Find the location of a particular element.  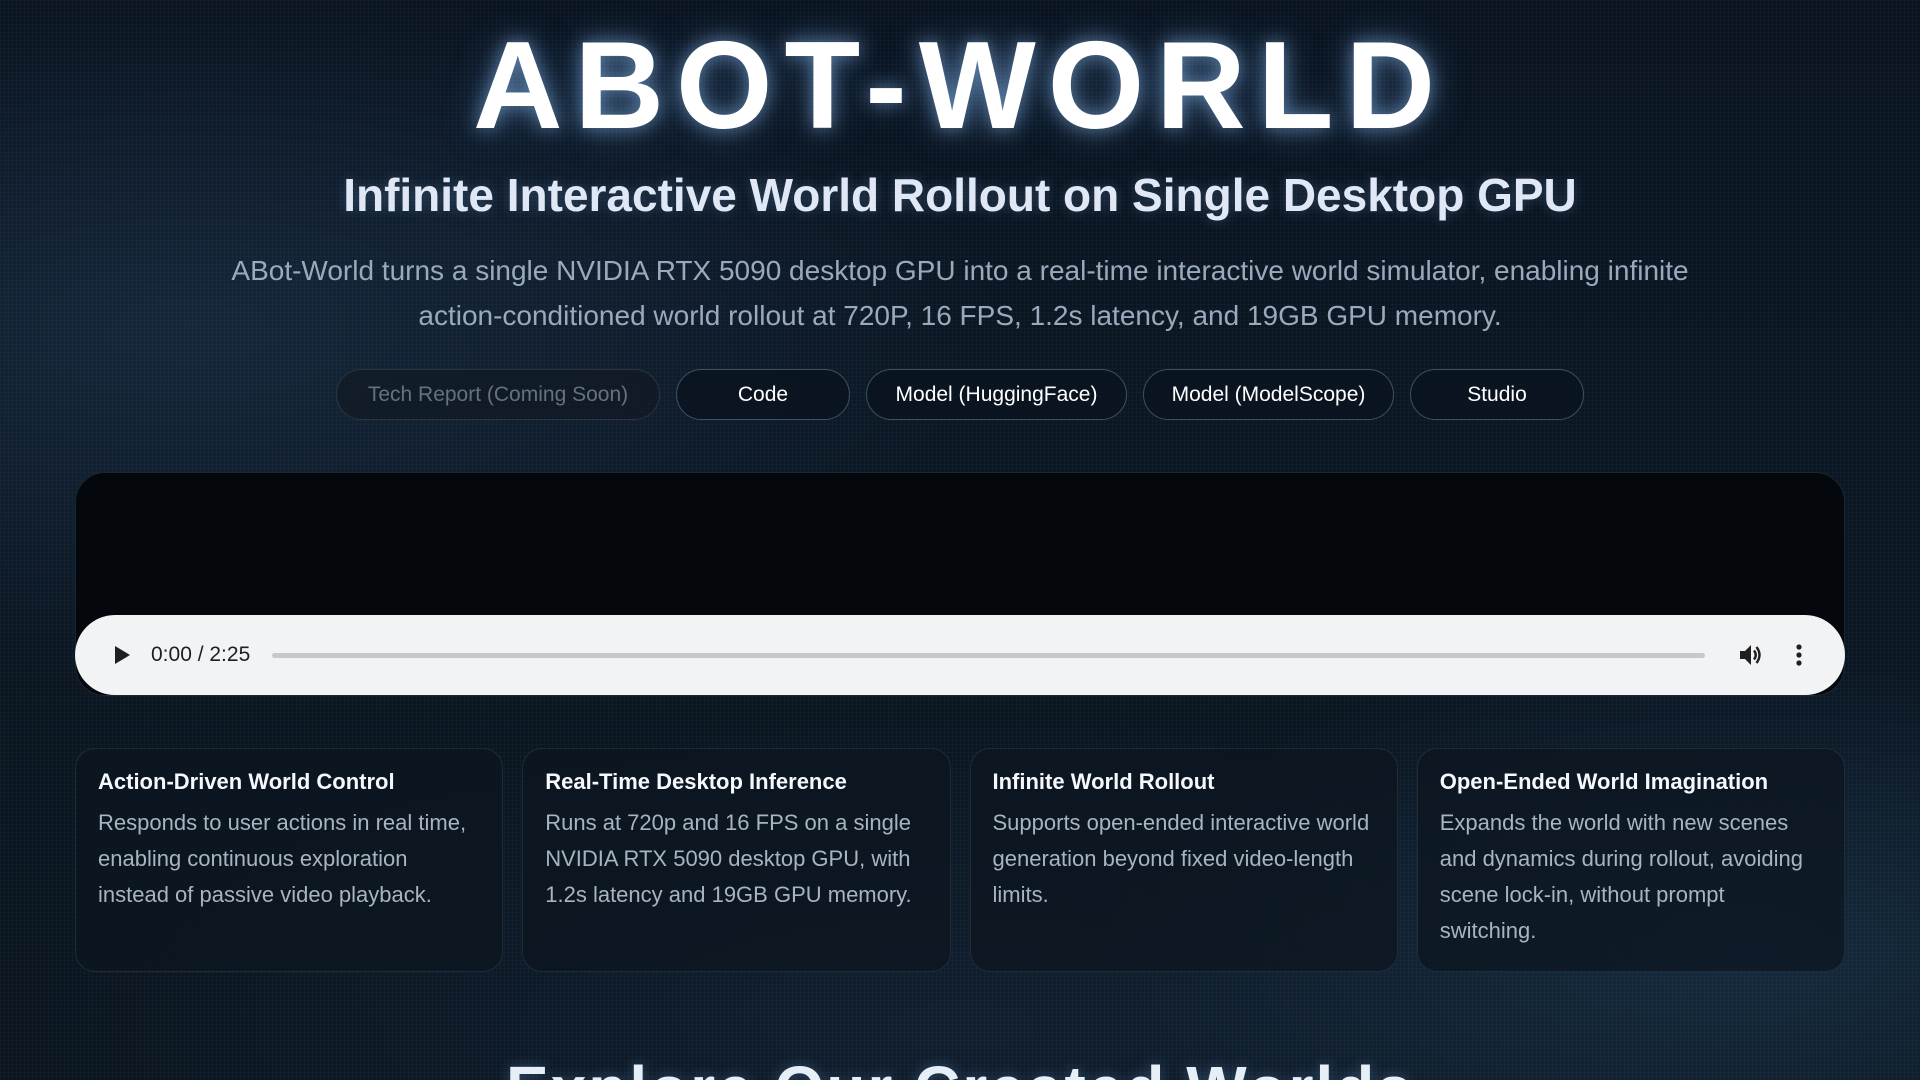

progress-slider is located at coordinates (988, 655).